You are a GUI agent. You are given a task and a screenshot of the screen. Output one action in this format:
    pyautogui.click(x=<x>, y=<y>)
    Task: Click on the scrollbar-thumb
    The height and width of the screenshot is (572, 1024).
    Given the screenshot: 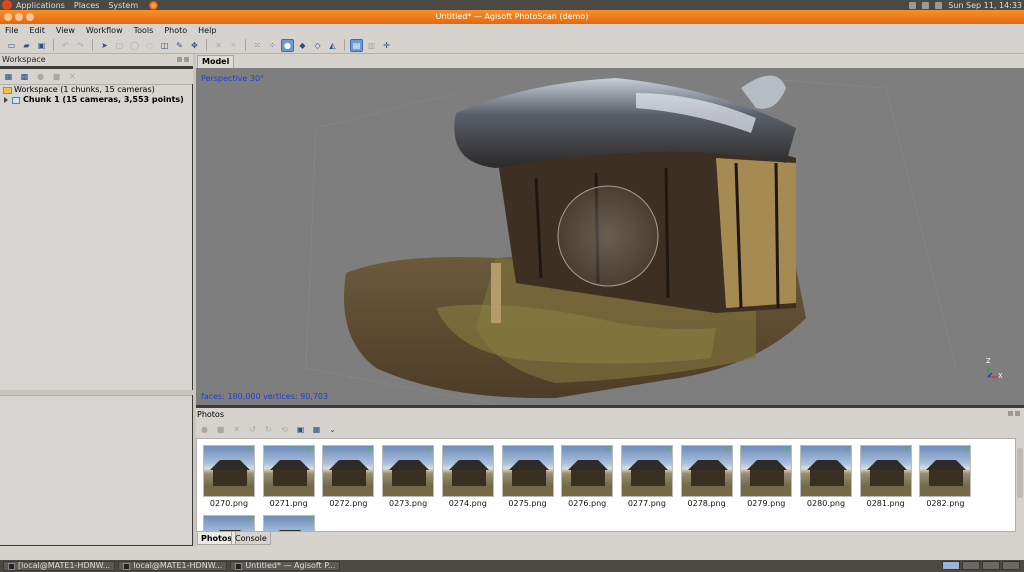 What is the action you would take?
    pyautogui.click(x=1020, y=473)
    